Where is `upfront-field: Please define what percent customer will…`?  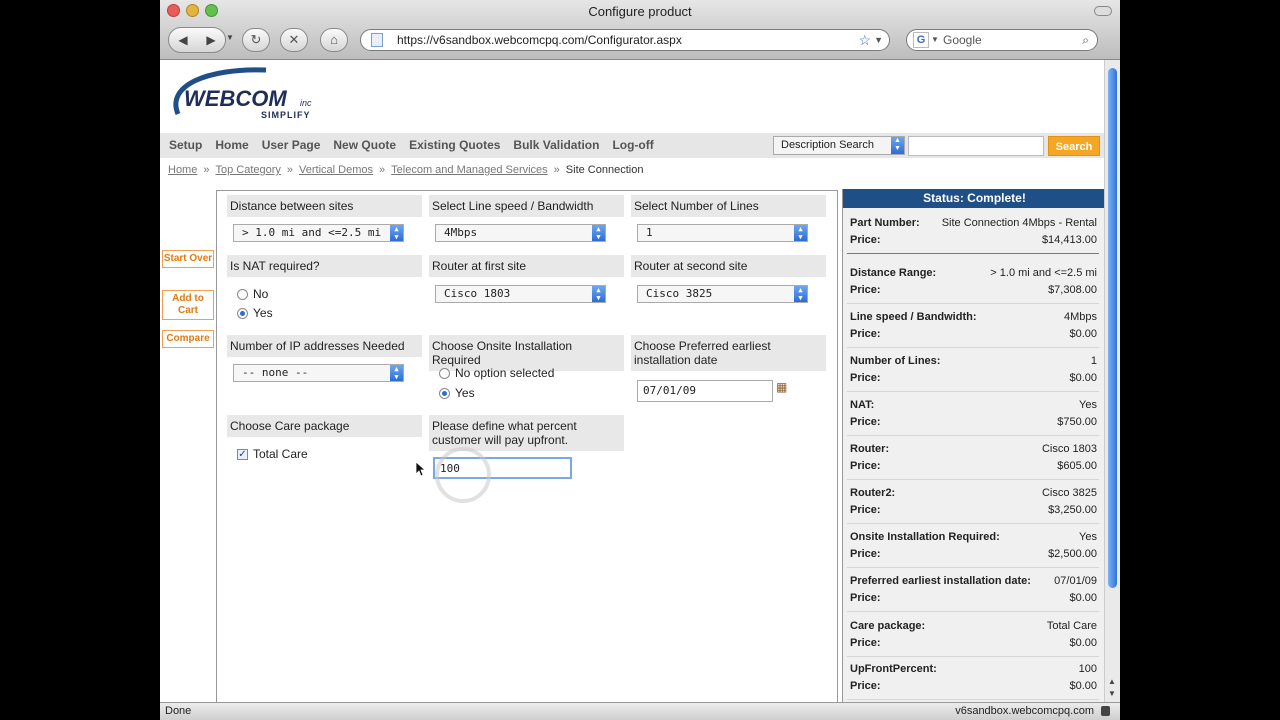
upfront-field: Please define what percent customer will… is located at coordinates (526, 433).